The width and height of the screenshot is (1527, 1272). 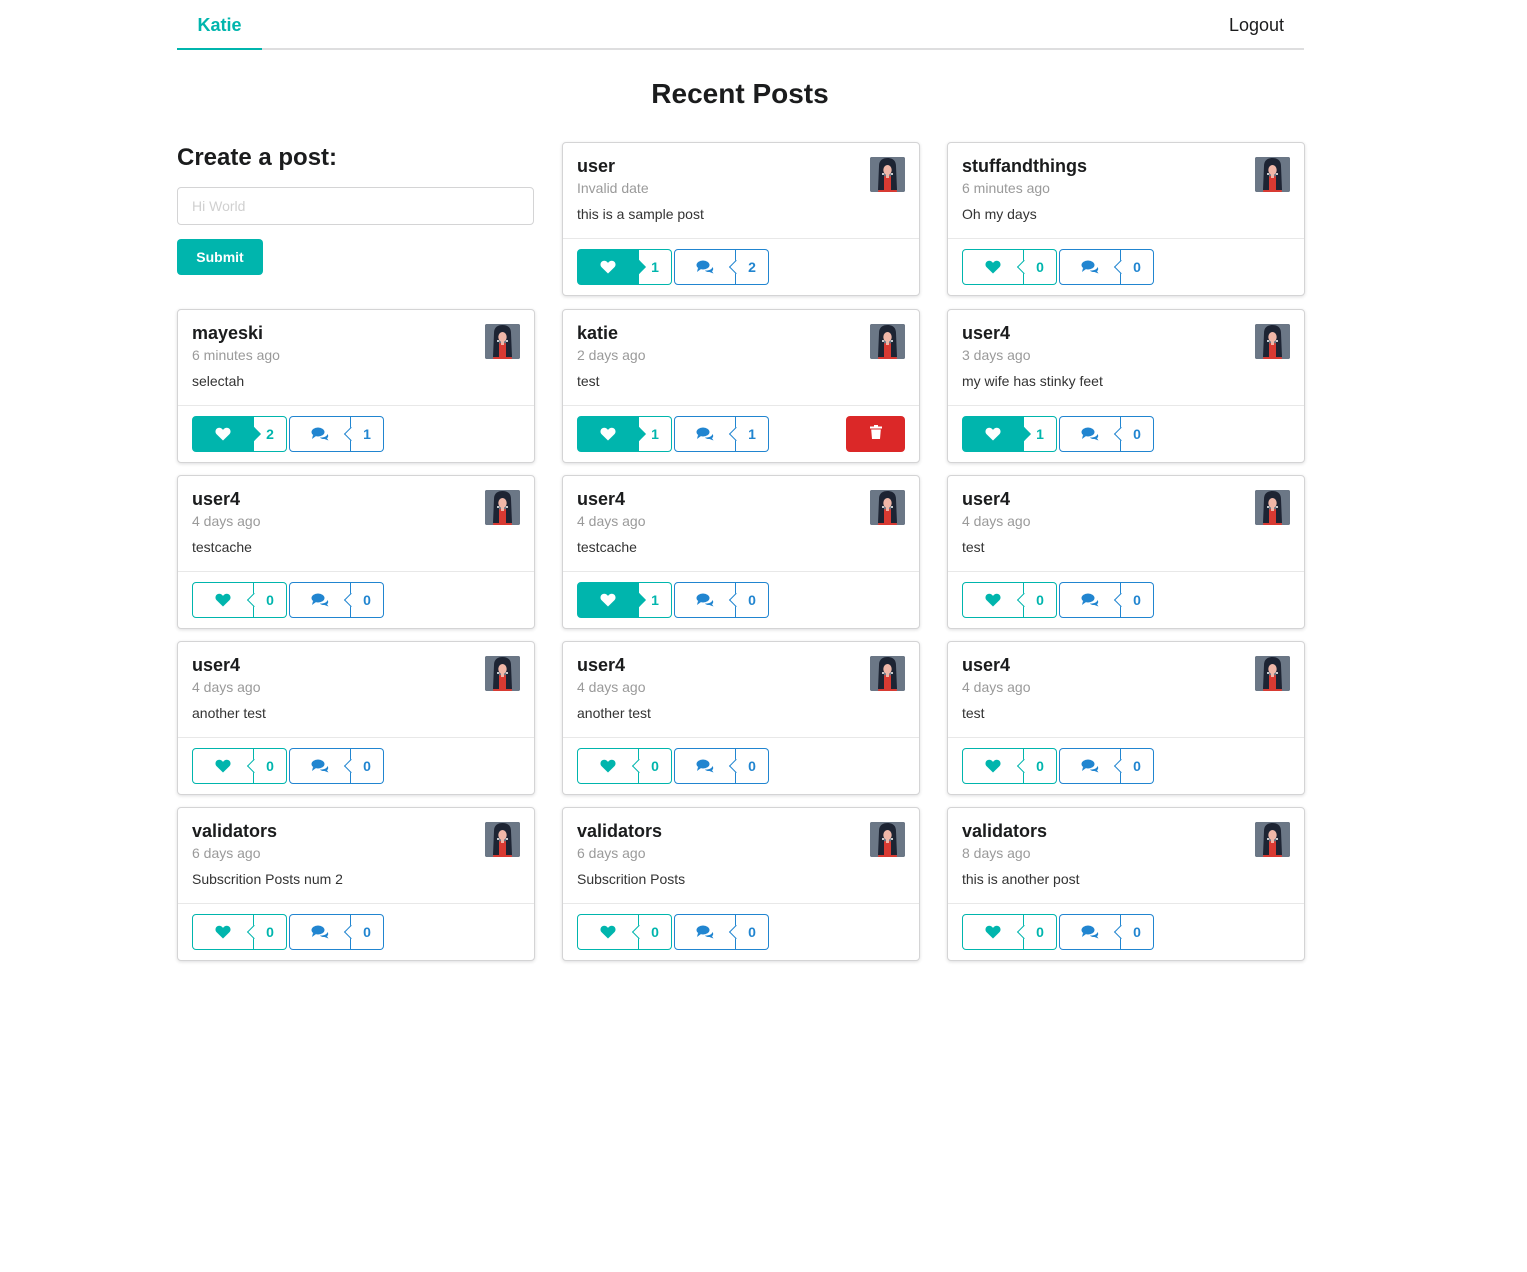 What do you see at coordinates (220, 257) in the screenshot?
I see `submit-button: Submit` at bounding box center [220, 257].